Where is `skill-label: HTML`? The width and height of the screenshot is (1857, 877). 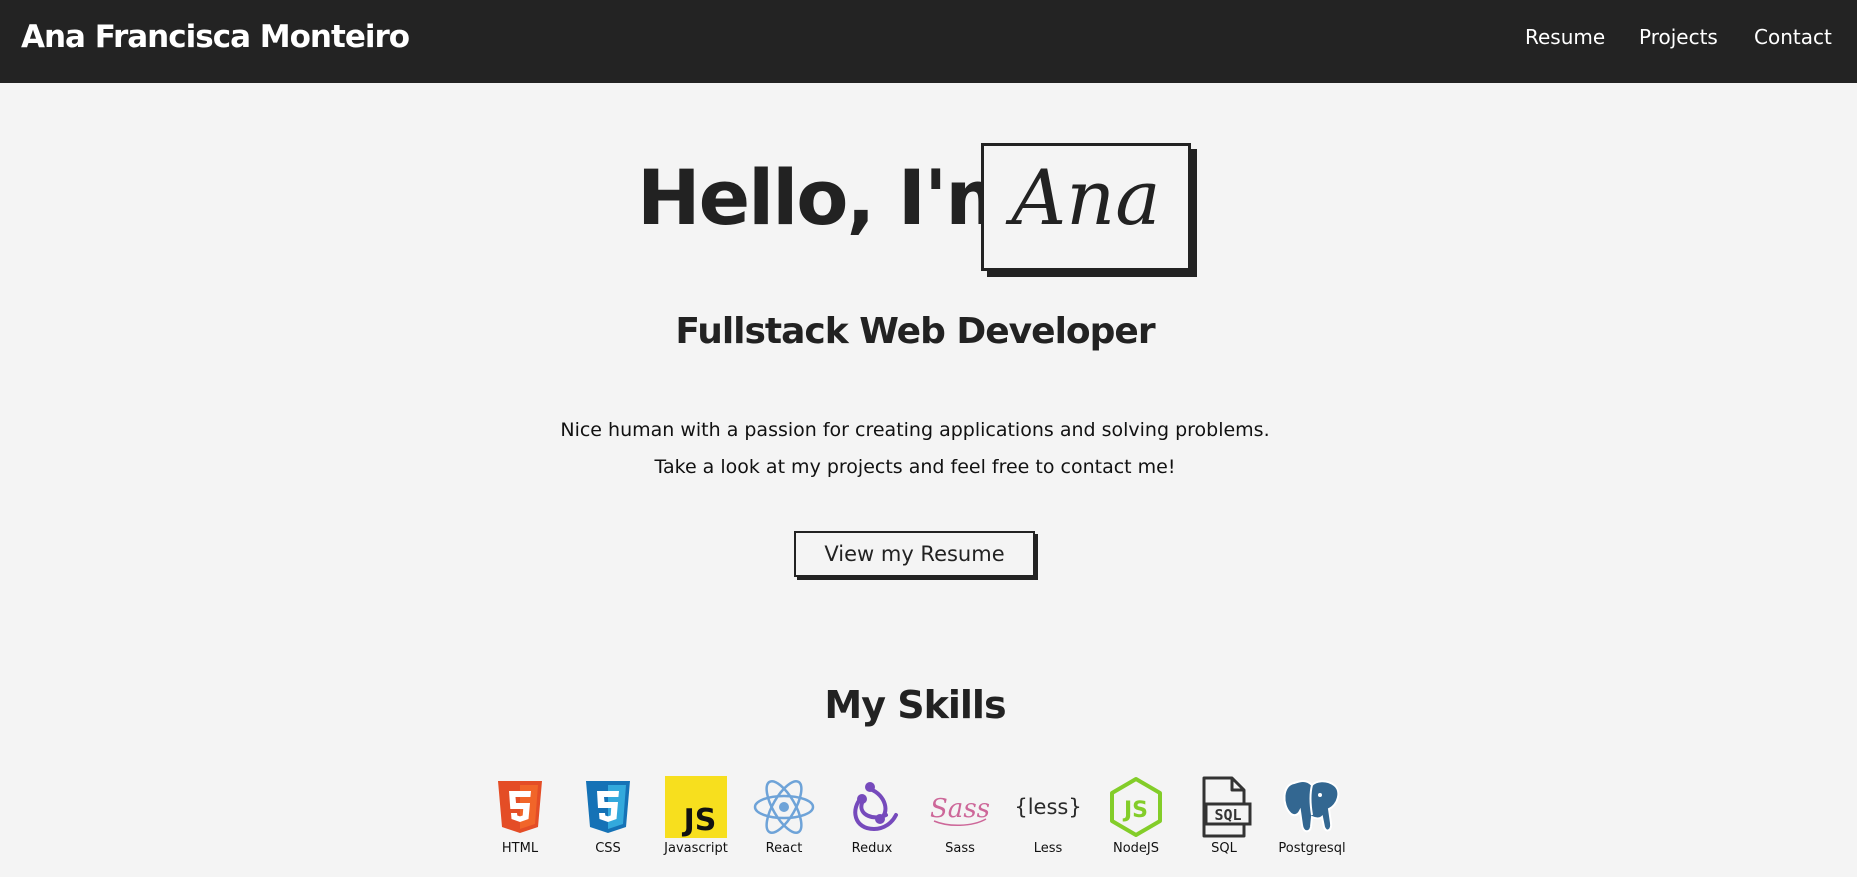
skill-label: HTML is located at coordinates (520, 848).